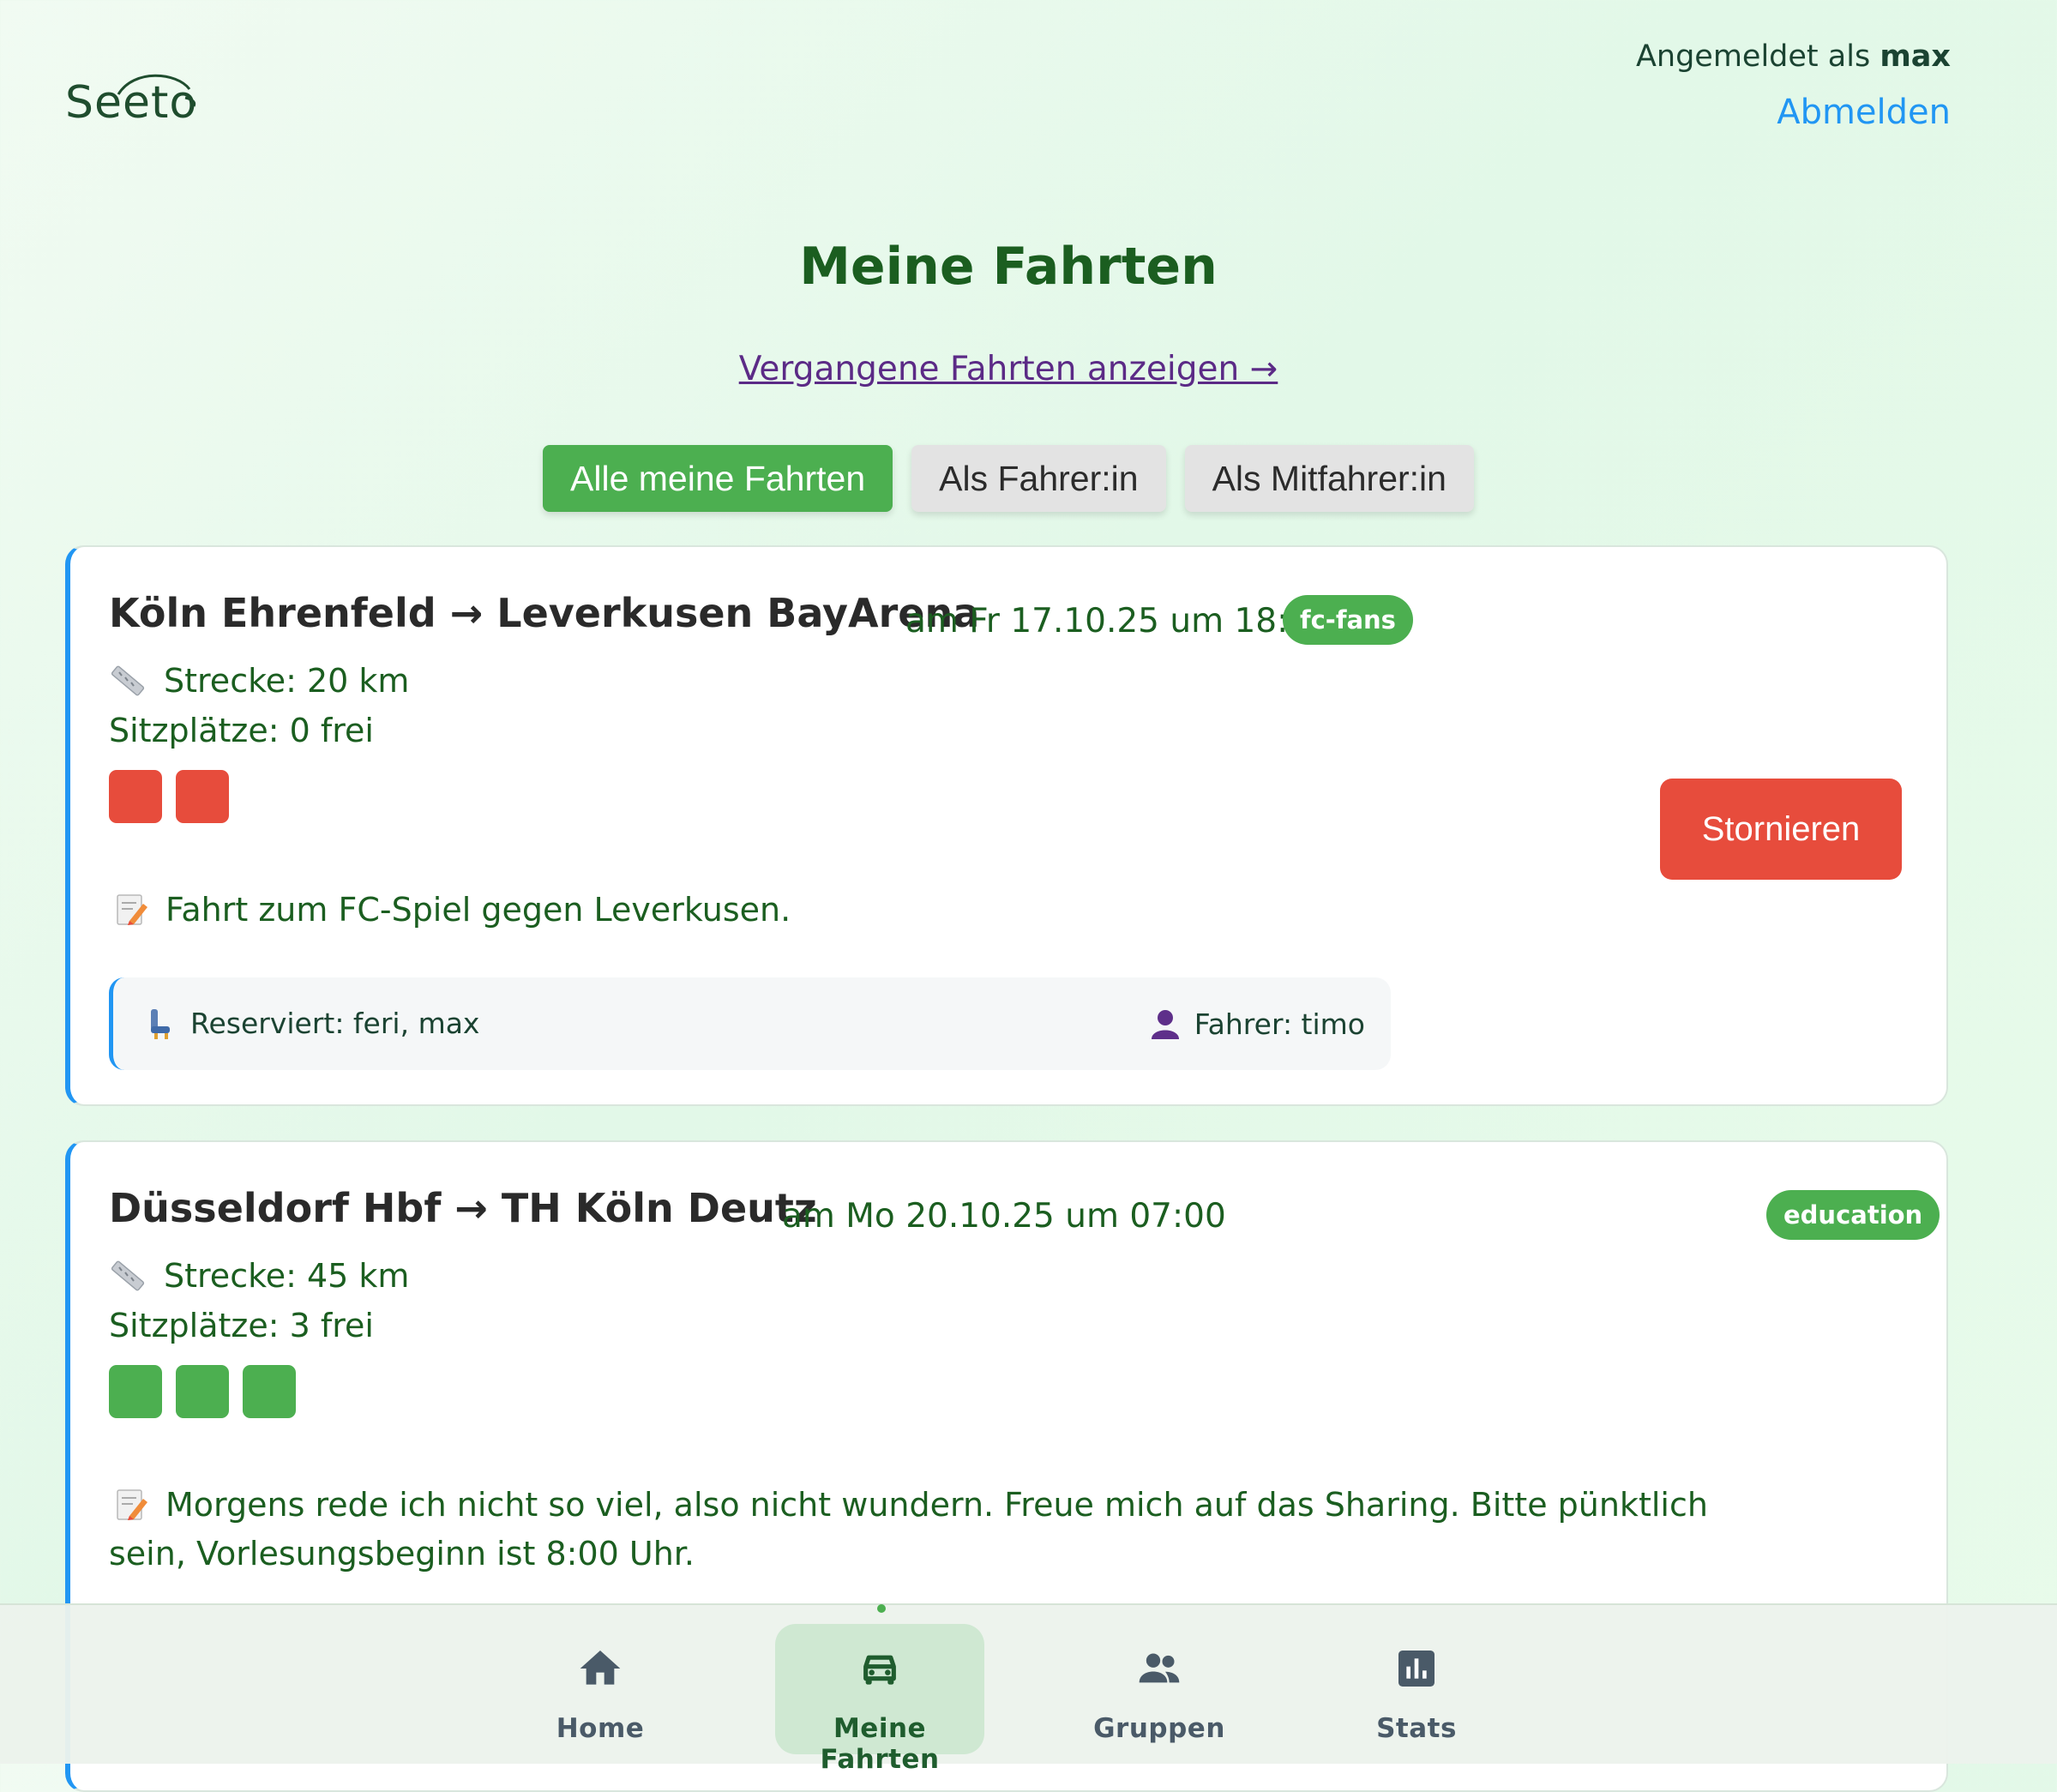 The width and height of the screenshot is (2057, 1792). I want to click on note-text: Fahrt zum FC-Spiel gegen Leverkusen., so click(478, 910).